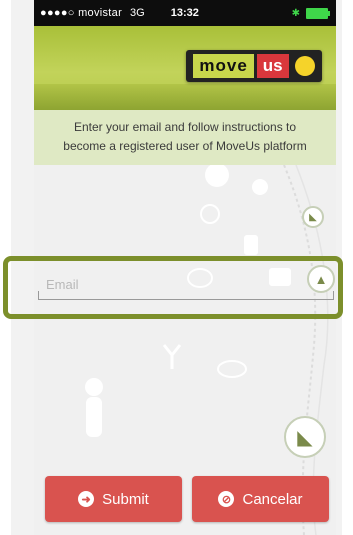  I want to click on status-bar: ●●●●○ movistar 3G 13:32 ✱, so click(185, 13).